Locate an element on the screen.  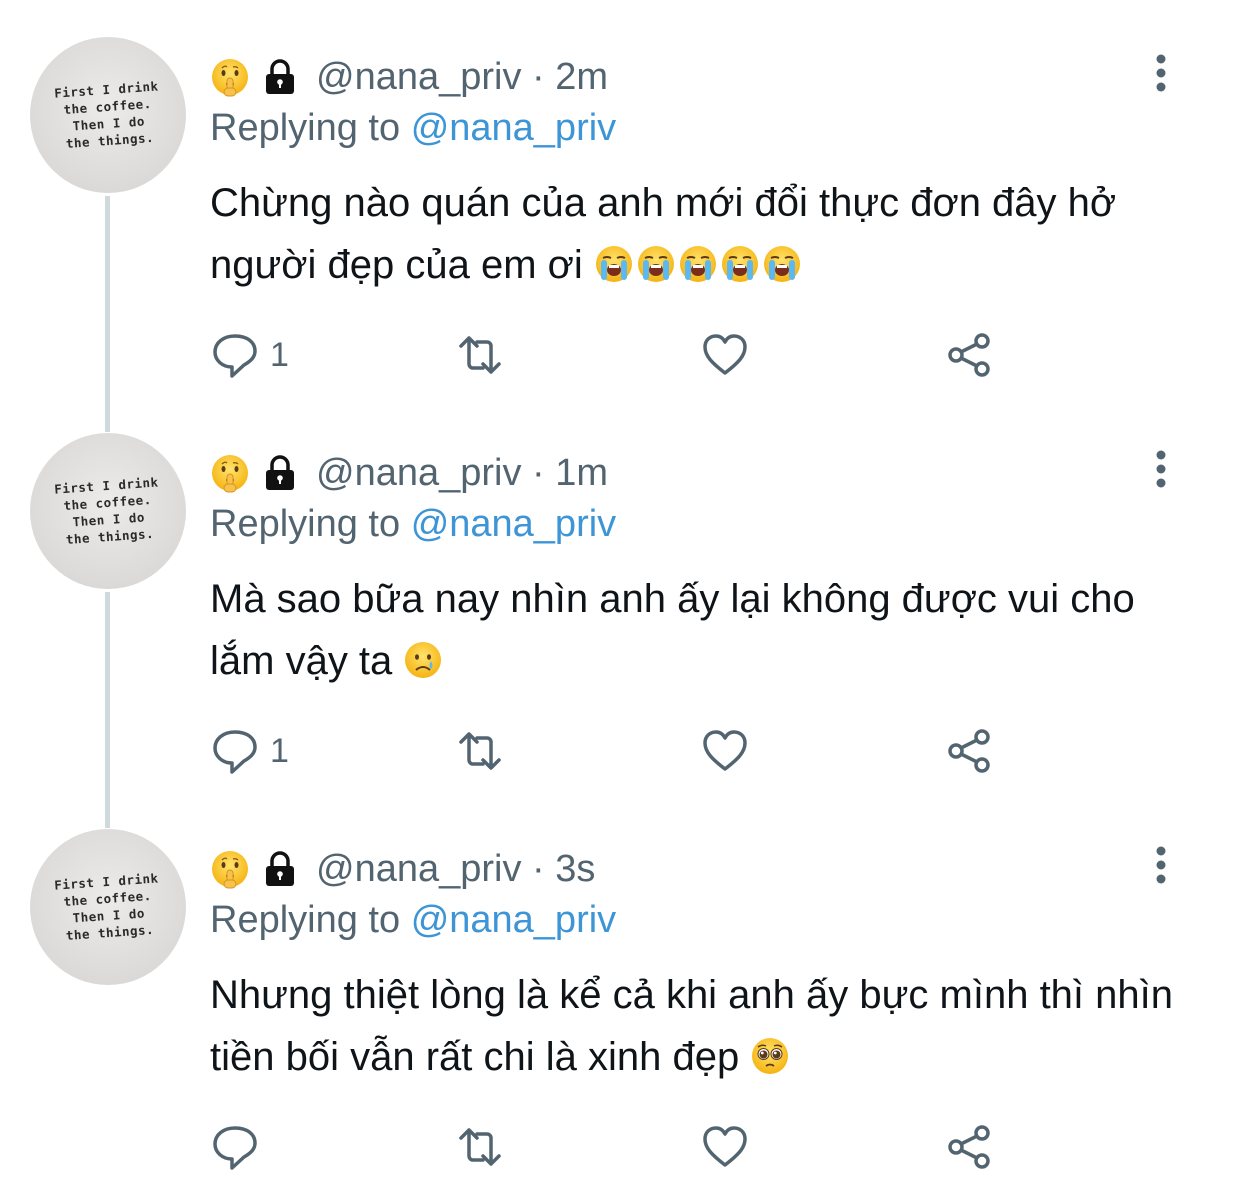
tweet-header: @nana_priv · 3s is located at coordinates (402, 869).